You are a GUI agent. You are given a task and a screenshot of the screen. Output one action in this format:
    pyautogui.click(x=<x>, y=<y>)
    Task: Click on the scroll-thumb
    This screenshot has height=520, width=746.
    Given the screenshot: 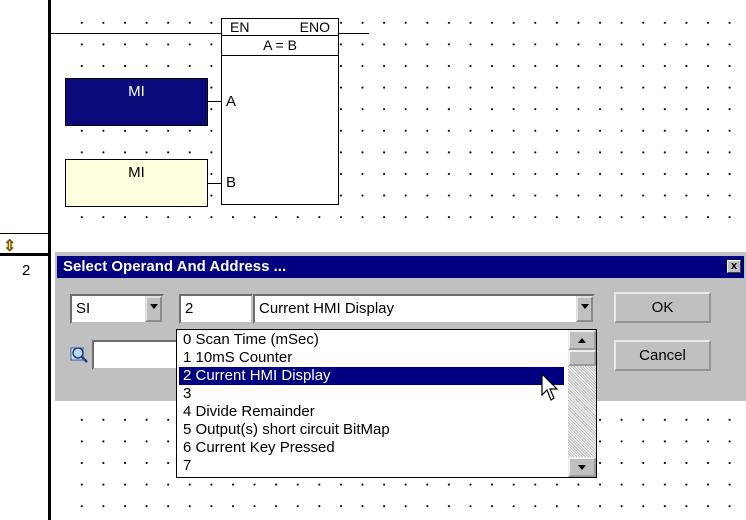 What is the action you would take?
    pyautogui.click(x=582, y=358)
    